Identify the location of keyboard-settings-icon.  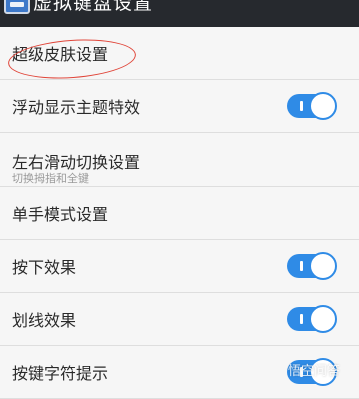
(17, 7).